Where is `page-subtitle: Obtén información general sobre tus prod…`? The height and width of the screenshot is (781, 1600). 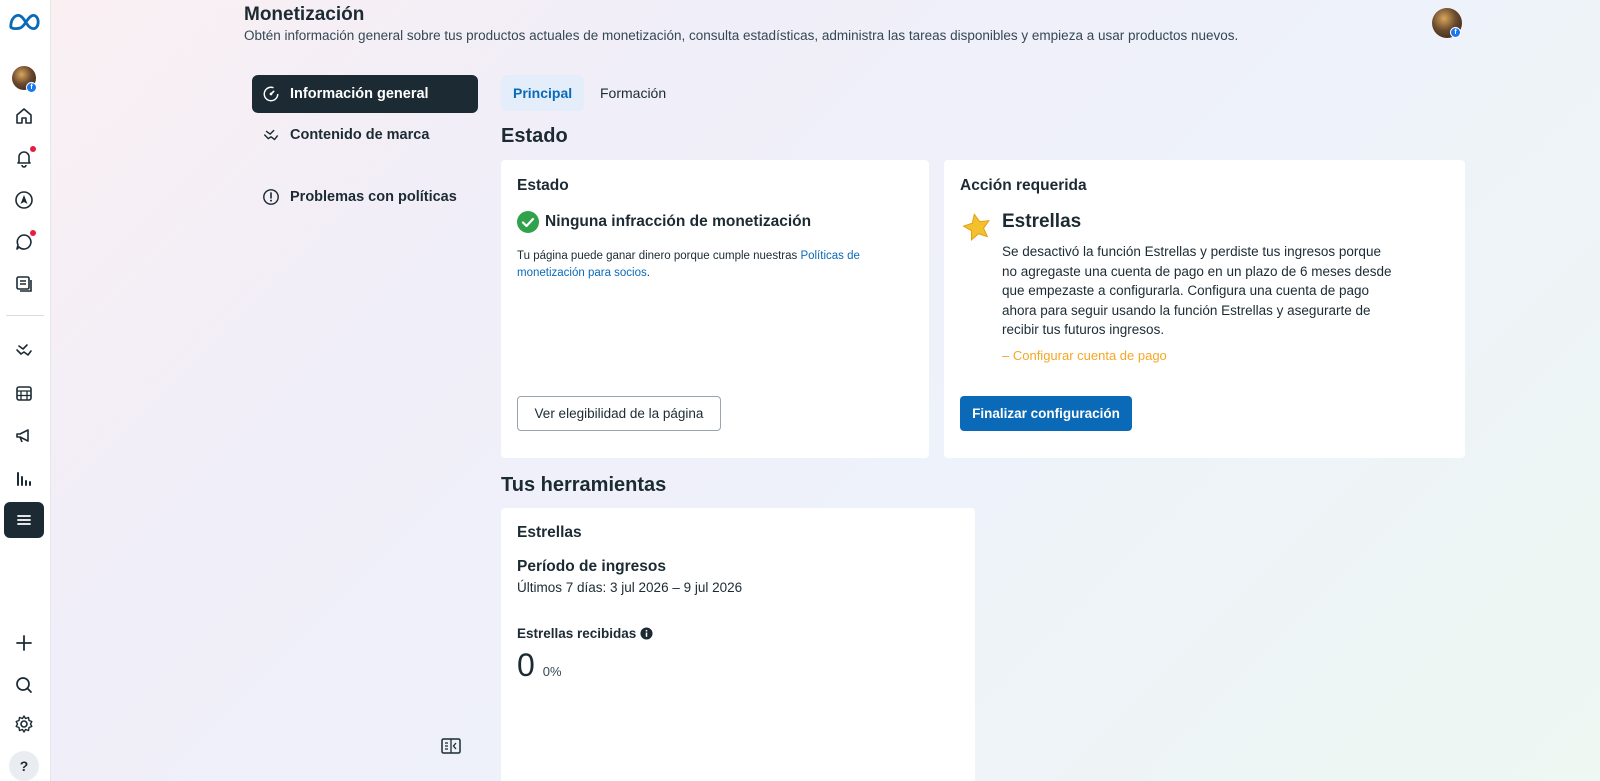 page-subtitle: Obtén información general sobre tus prod… is located at coordinates (741, 35).